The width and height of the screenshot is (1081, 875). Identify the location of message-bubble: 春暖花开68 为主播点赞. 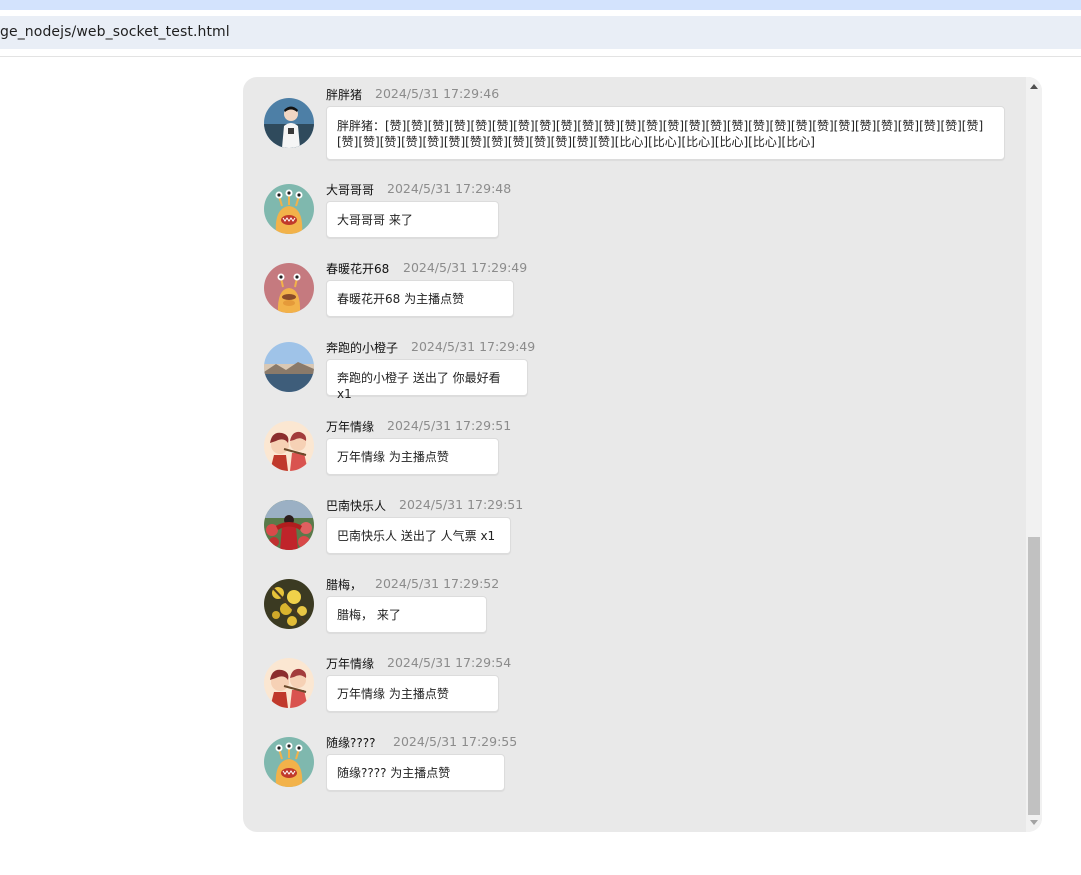
(420, 298).